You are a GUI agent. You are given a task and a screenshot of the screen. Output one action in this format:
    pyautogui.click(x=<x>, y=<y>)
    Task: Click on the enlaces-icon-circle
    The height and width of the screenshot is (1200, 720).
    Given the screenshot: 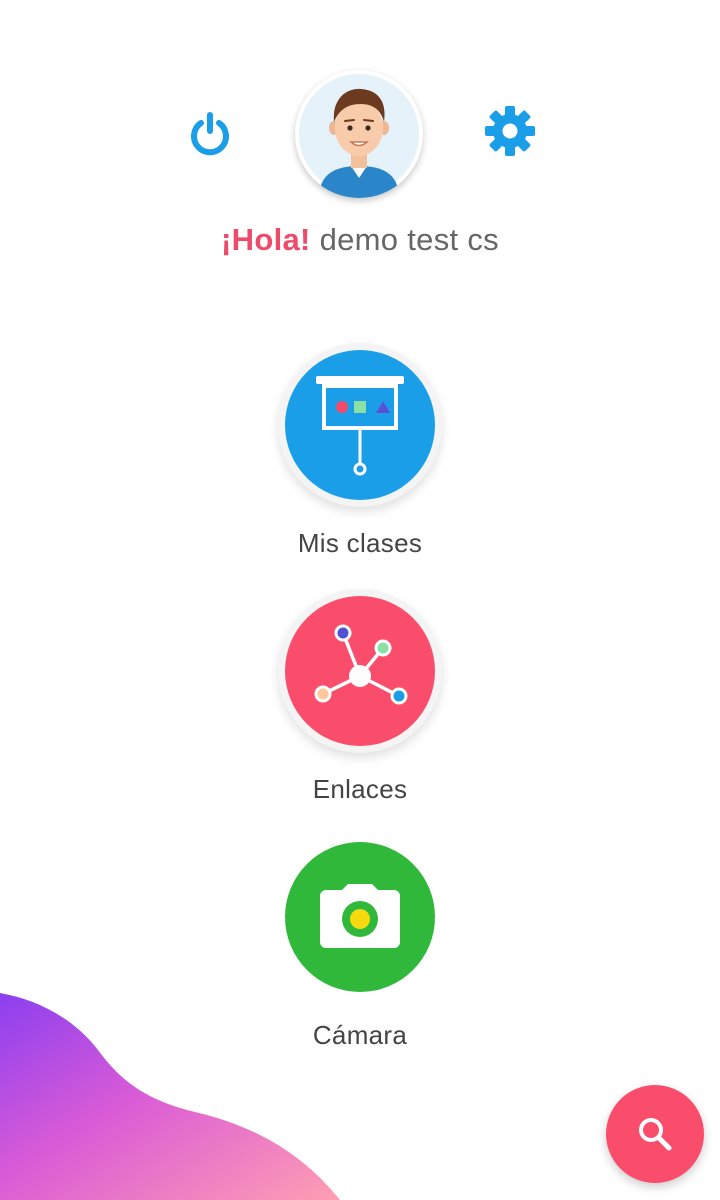 What is the action you would take?
    pyautogui.click(x=360, y=671)
    